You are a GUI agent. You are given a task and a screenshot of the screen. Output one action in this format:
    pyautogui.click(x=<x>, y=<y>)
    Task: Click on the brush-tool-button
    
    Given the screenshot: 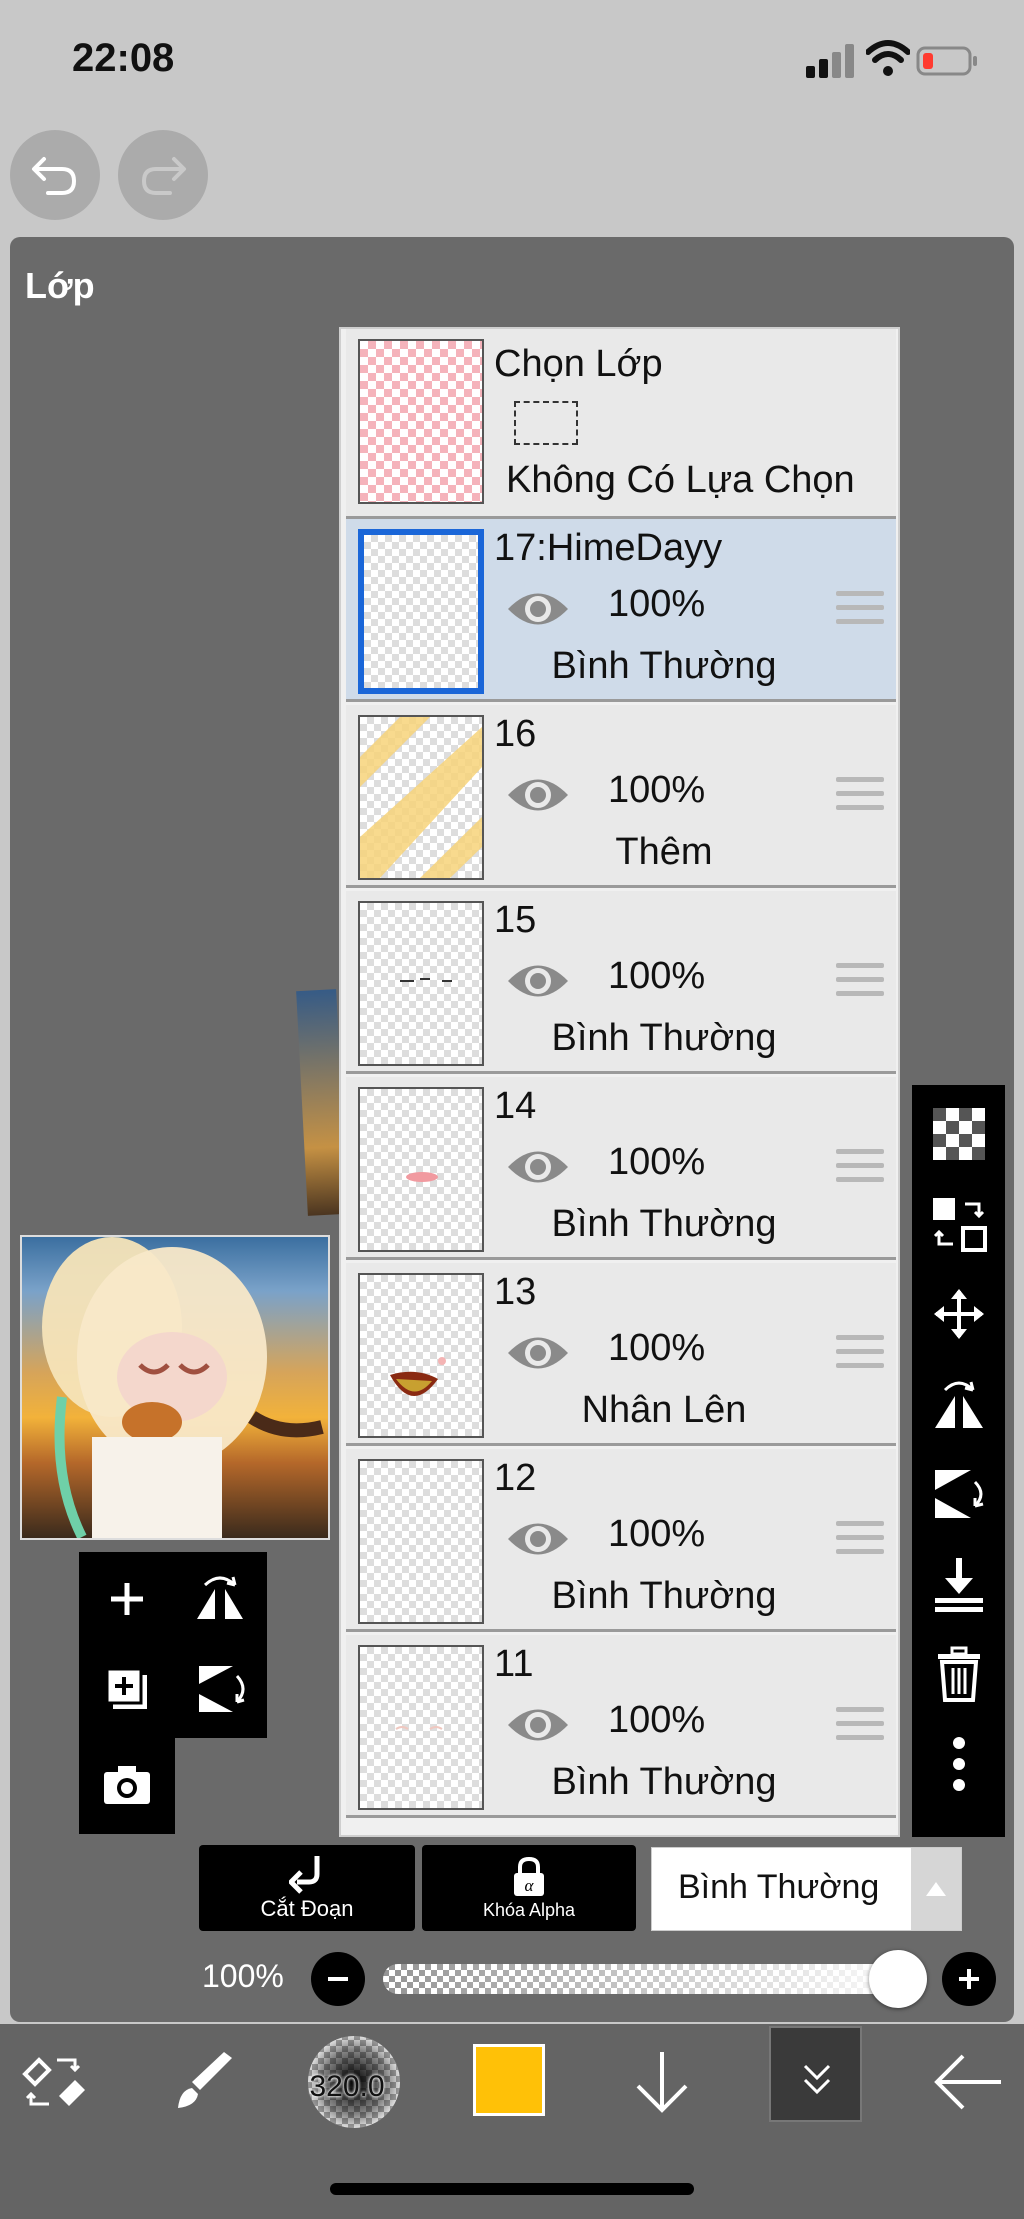 What is the action you would take?
    pyautogui.click(x=204, y=2082)
    